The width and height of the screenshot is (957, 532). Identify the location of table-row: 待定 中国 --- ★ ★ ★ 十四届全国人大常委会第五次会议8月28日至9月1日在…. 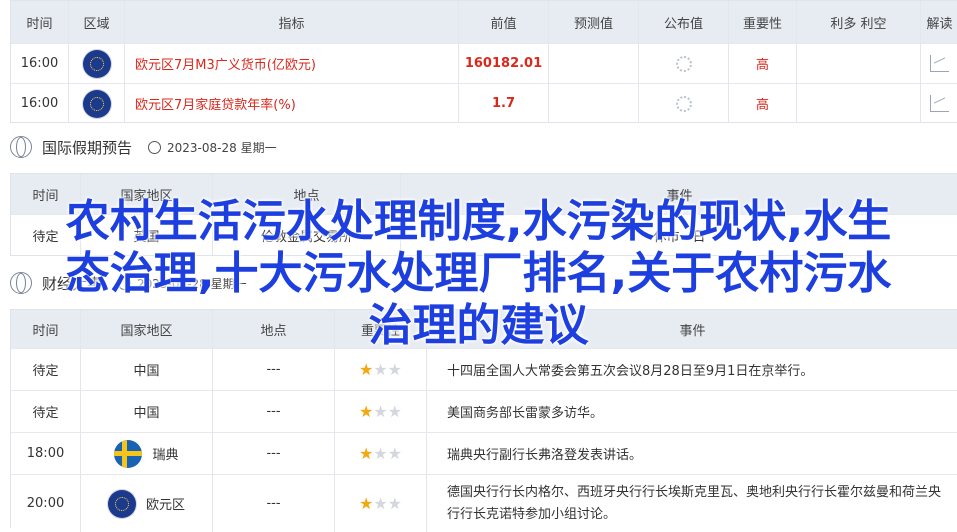
(484, 369).